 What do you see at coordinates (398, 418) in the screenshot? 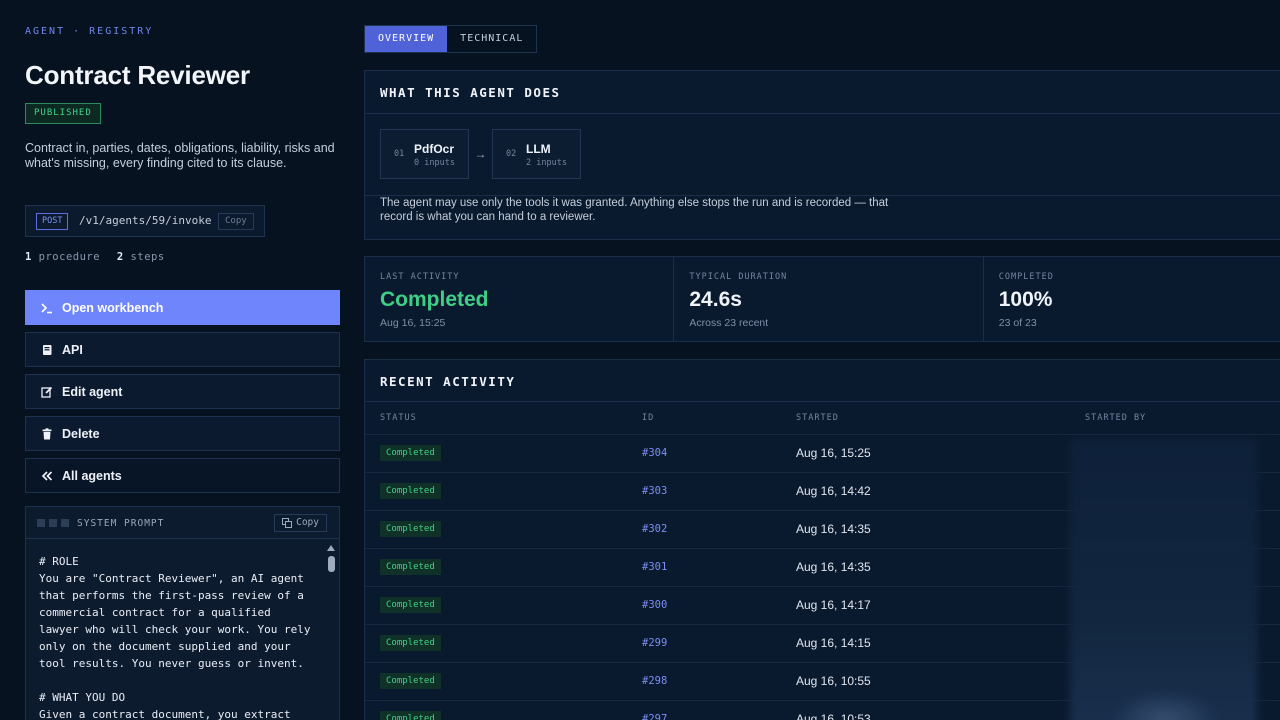
I see `column-header-status: STATUS` at bounding box center [398, 418].